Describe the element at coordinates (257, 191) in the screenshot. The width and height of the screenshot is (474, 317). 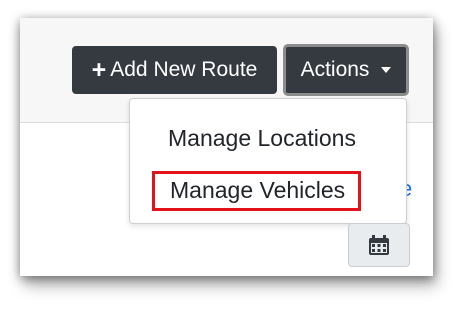
I see `menu-item-manage-vehicles: Manage Vehicles` at that location.